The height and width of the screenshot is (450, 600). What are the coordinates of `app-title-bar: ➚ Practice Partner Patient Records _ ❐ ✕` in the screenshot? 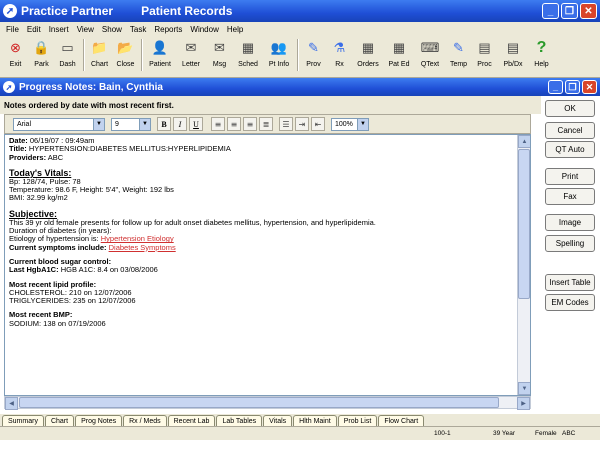 It's located at (300, 11).